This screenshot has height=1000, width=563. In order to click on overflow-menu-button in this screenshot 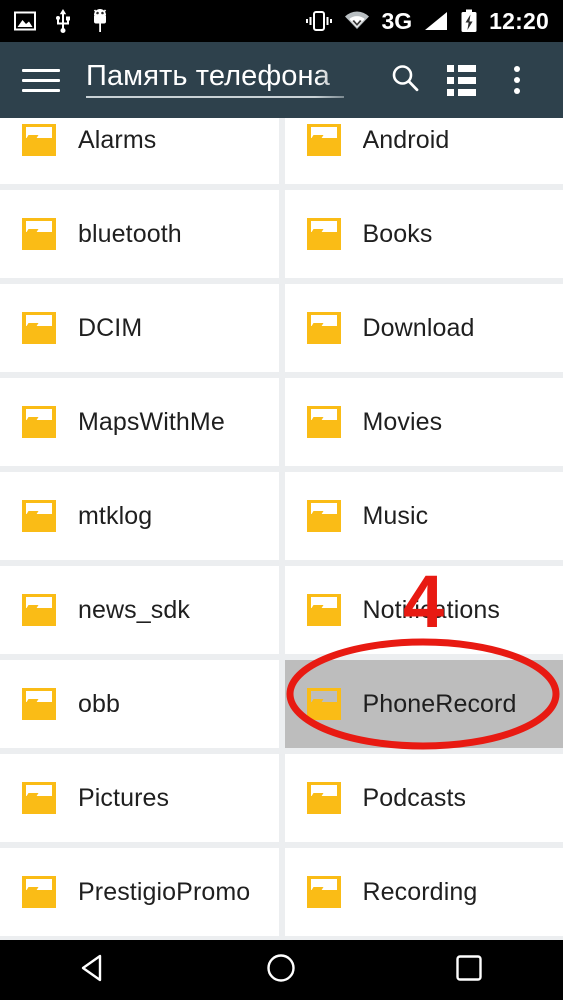, I will do `click(517, 80)`.